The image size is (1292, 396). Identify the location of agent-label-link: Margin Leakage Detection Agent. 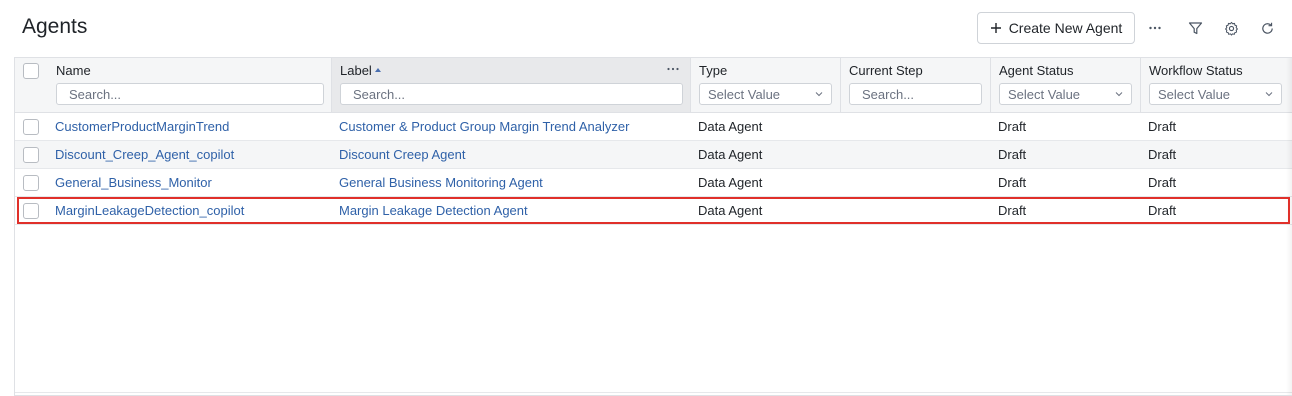
(433, 211).